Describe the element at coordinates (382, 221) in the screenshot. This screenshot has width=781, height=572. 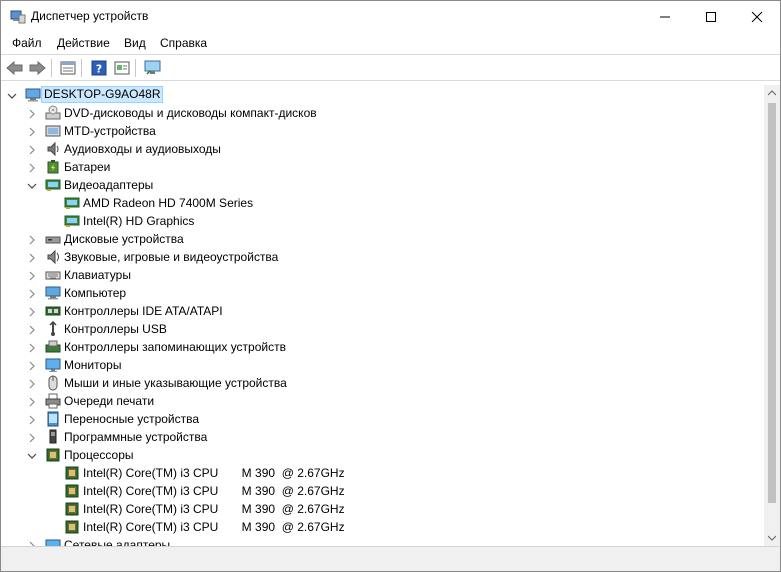
I see `tree-device: Intel(R) HD Graphics` at that location.